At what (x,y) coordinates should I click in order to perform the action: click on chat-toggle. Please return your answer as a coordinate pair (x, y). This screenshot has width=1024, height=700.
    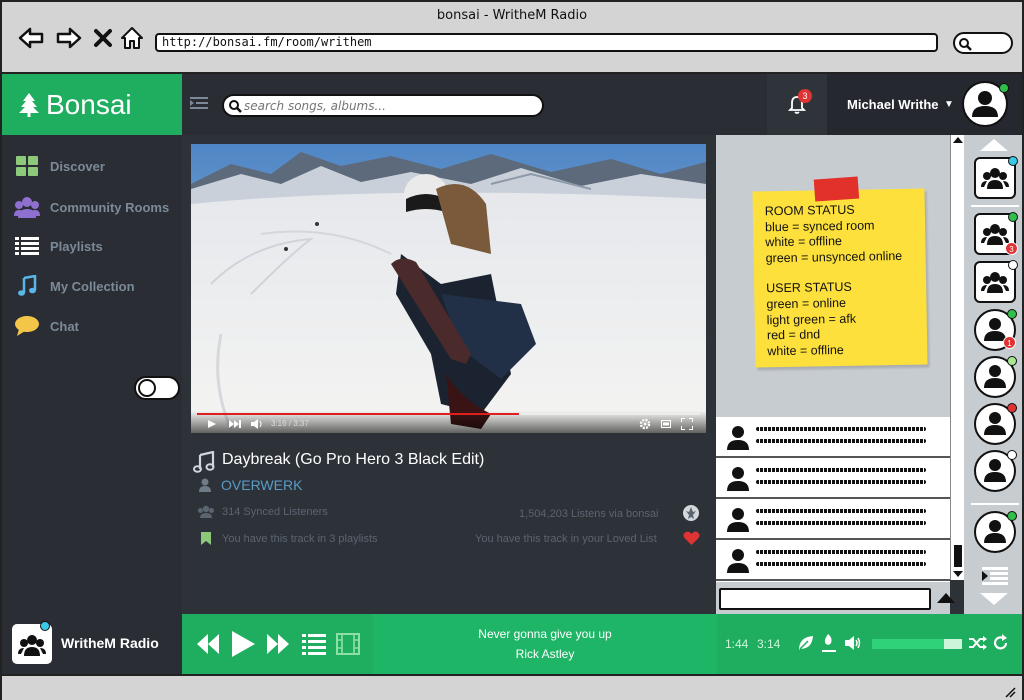
    Looking at the image, I should click on (157, 388).